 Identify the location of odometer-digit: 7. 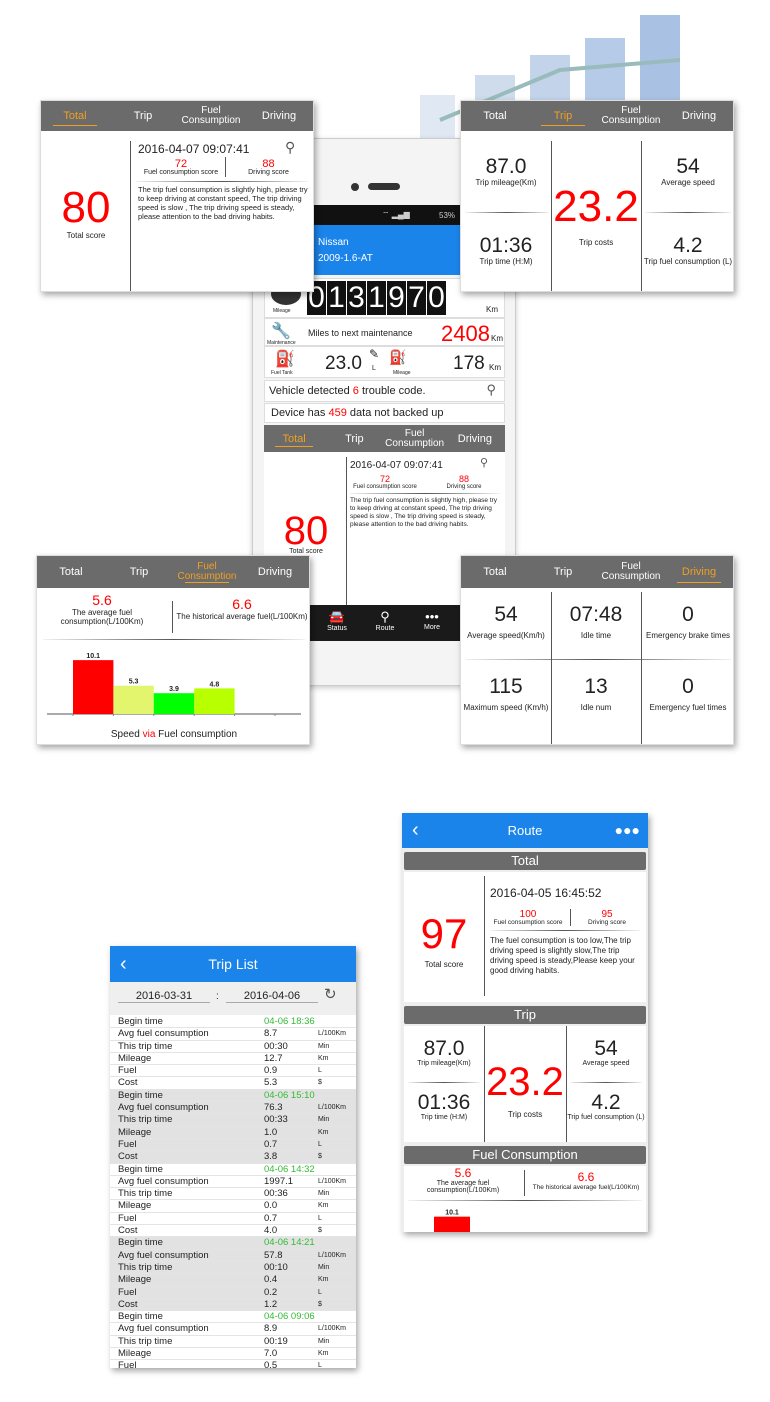
(416, 298).